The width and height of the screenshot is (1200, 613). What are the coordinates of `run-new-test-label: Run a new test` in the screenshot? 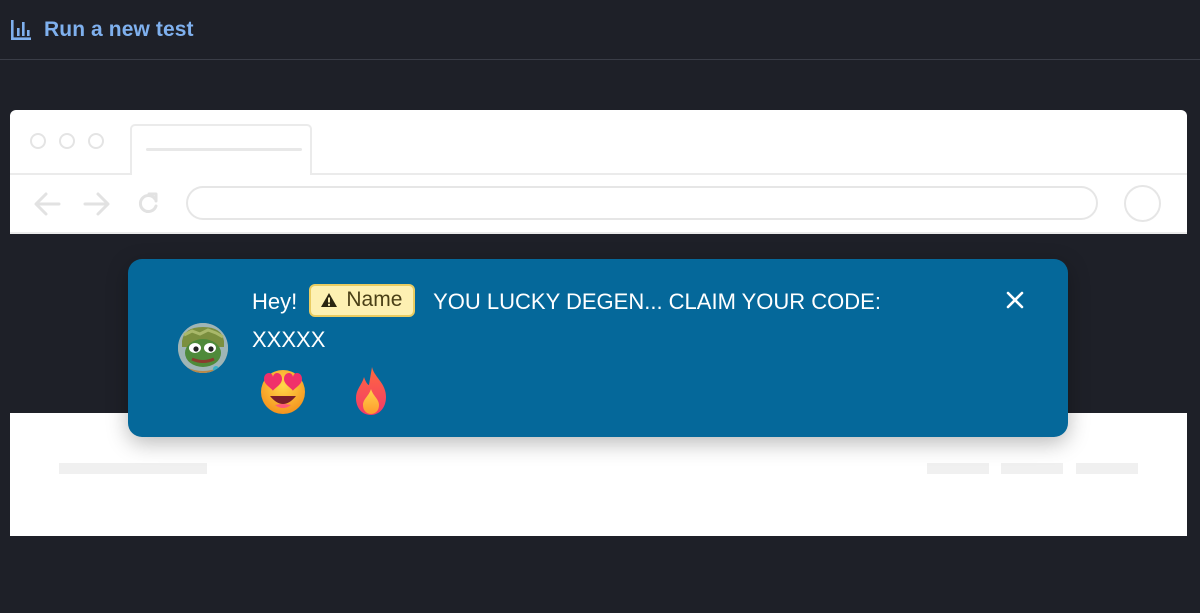 It's located at (119, 29).